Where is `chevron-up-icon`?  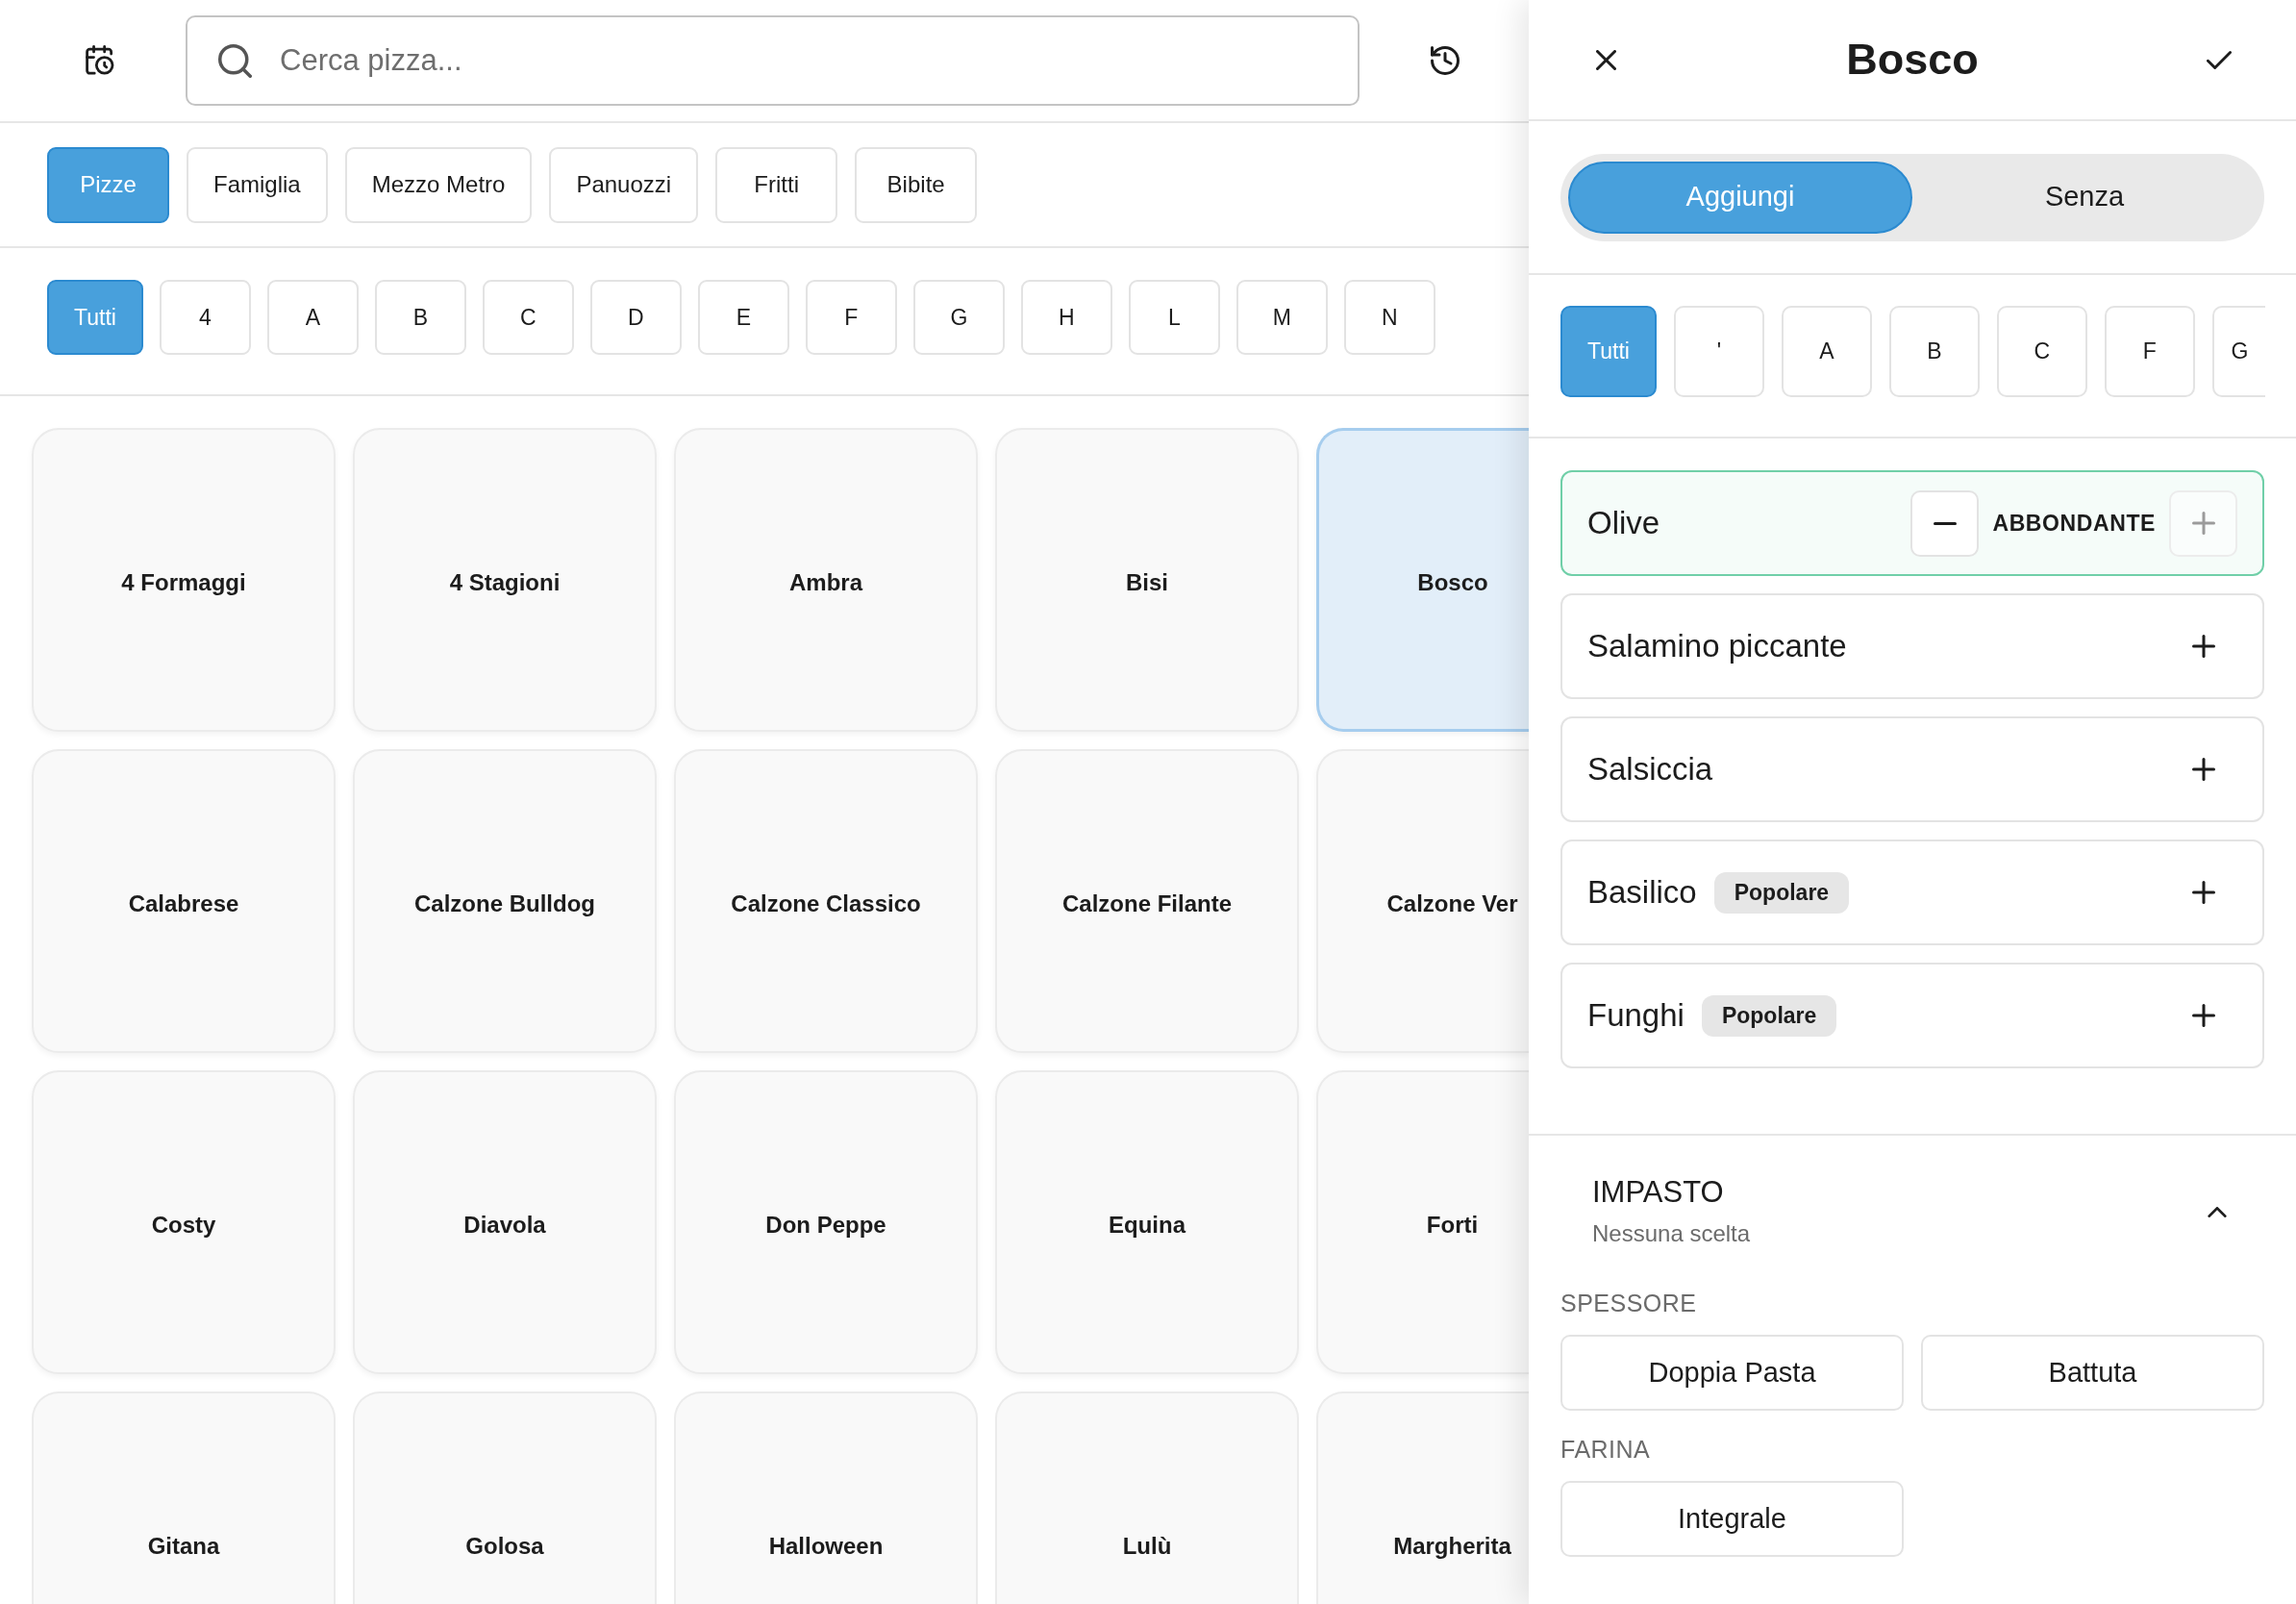 chevron-up-icon is located at coordinates (2217, 1211).